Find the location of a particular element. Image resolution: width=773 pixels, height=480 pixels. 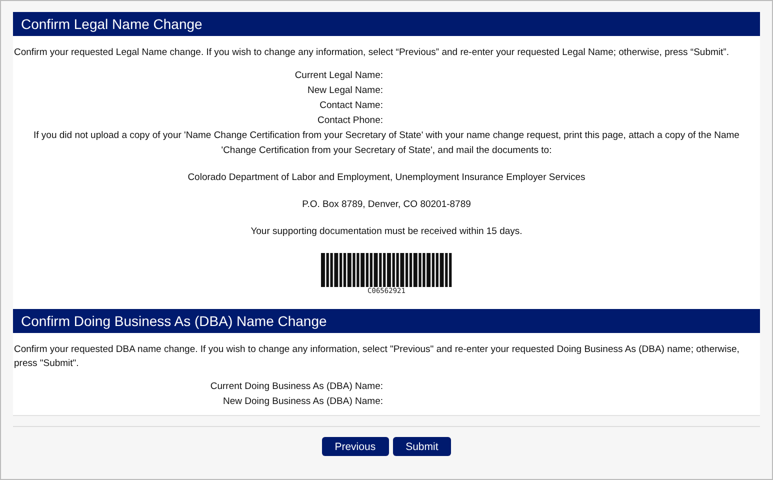

form-button: Submit is located at coordinates (422, 446).